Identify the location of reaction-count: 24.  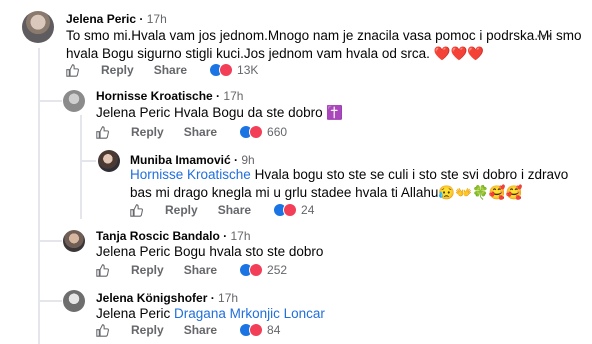
(308, 210).